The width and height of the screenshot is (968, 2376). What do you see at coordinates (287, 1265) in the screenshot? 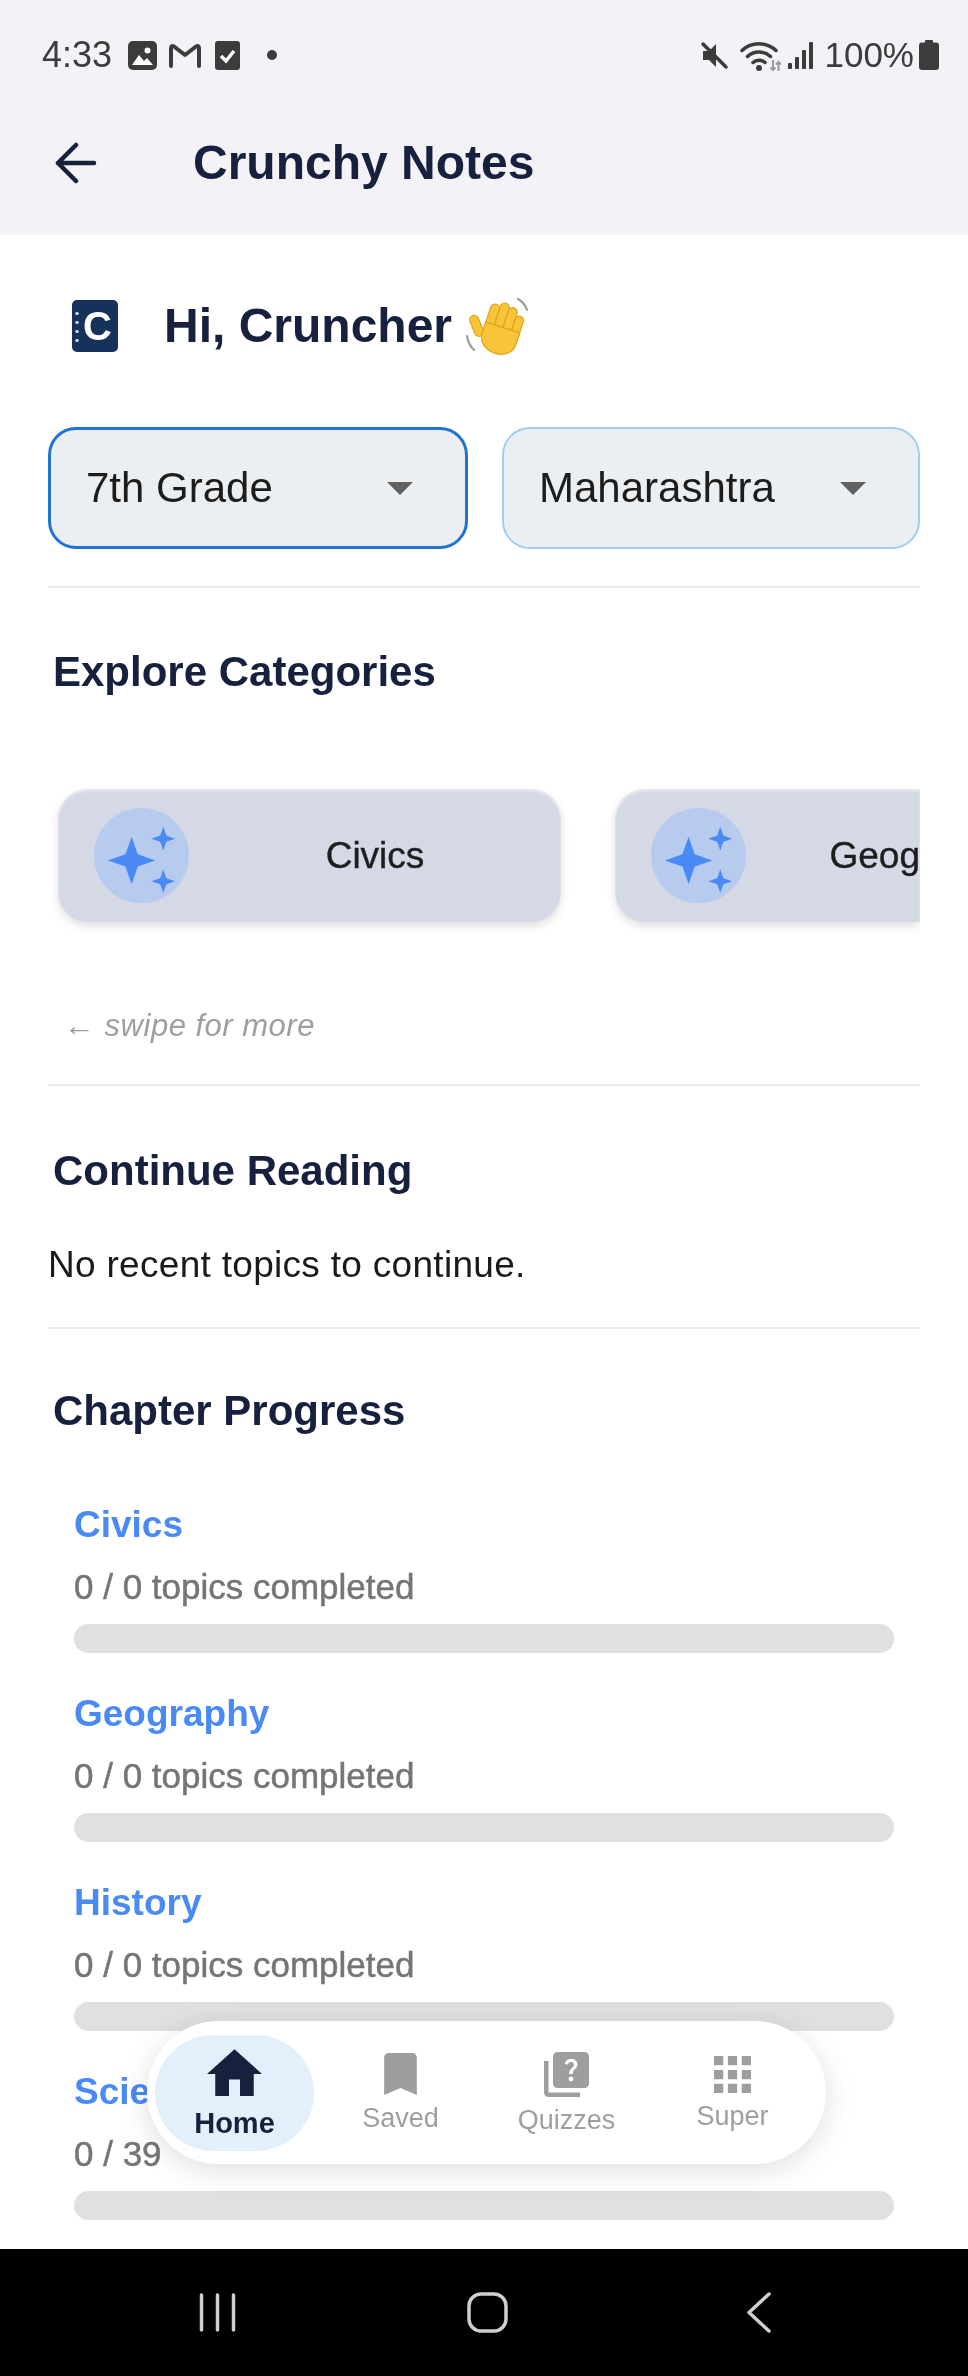
I see `empty-message: No recent topics to continue.` at bounding box center [287, 1265].